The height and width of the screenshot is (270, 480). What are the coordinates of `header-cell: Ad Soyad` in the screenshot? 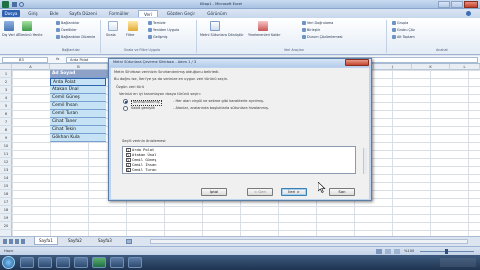 It's located at (79, 74).